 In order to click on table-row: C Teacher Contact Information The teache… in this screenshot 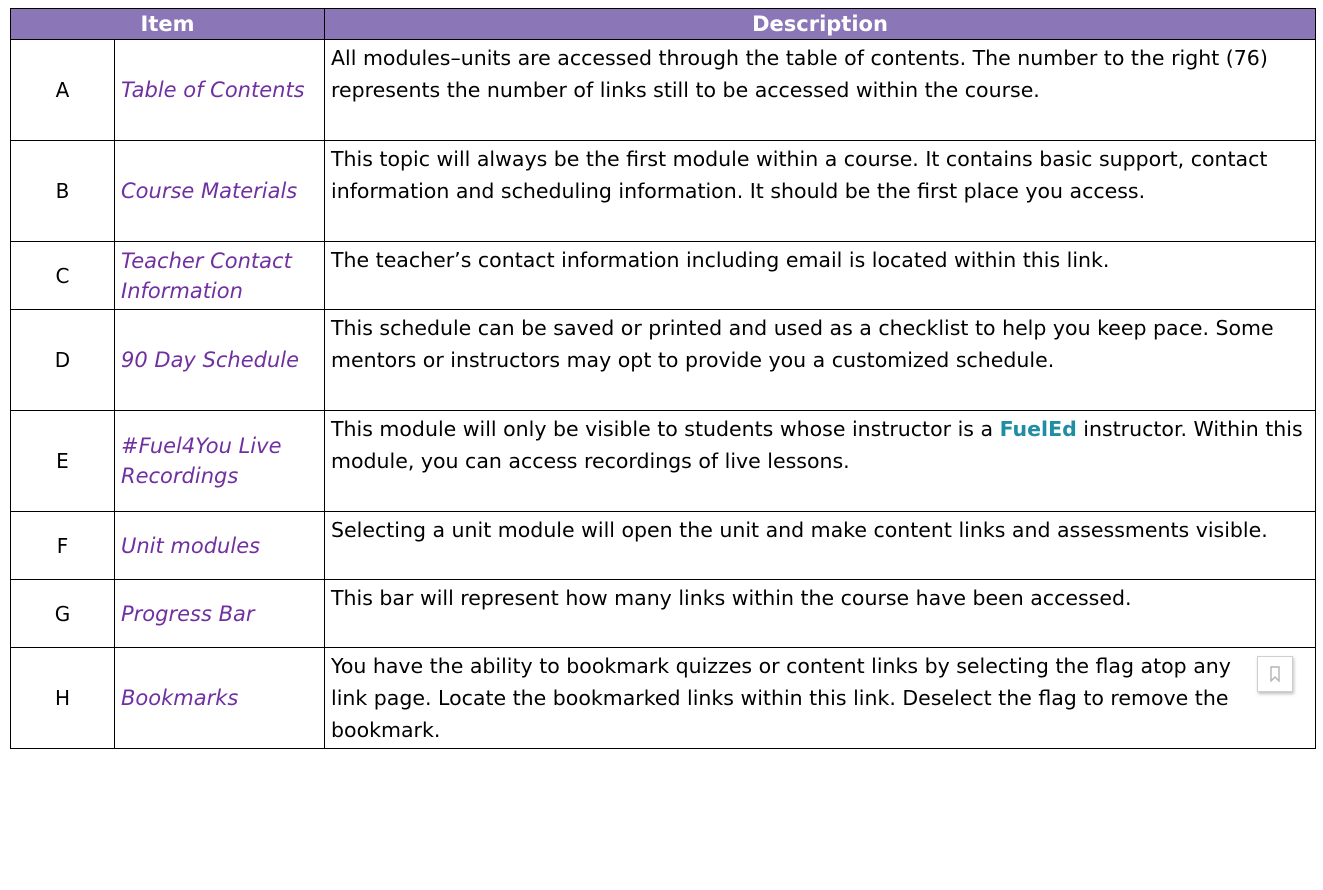, I will do `click(663, 275)`.